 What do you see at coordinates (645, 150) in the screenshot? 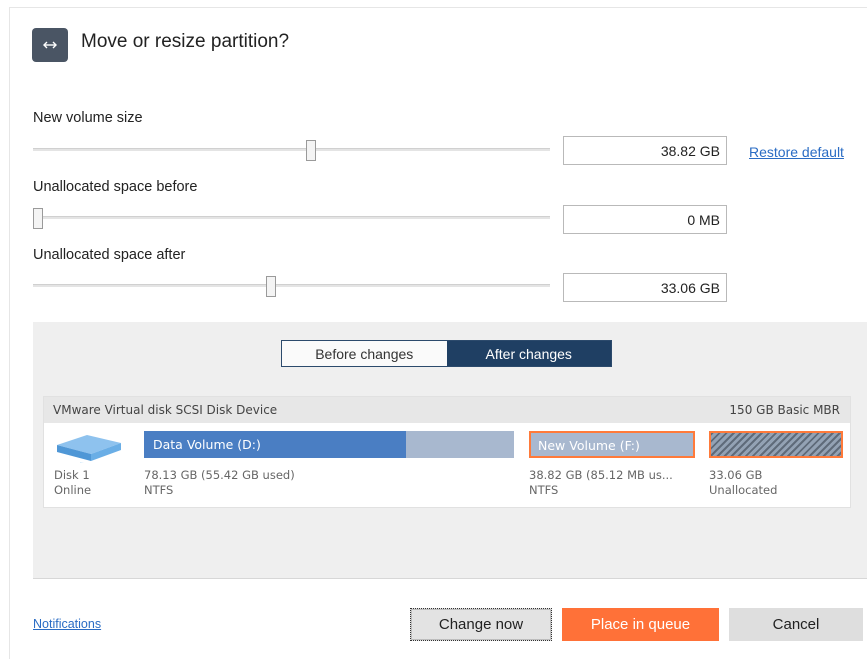
I see `new-volume-size-input: 38.82 GB` at bounding box center [645, 150].